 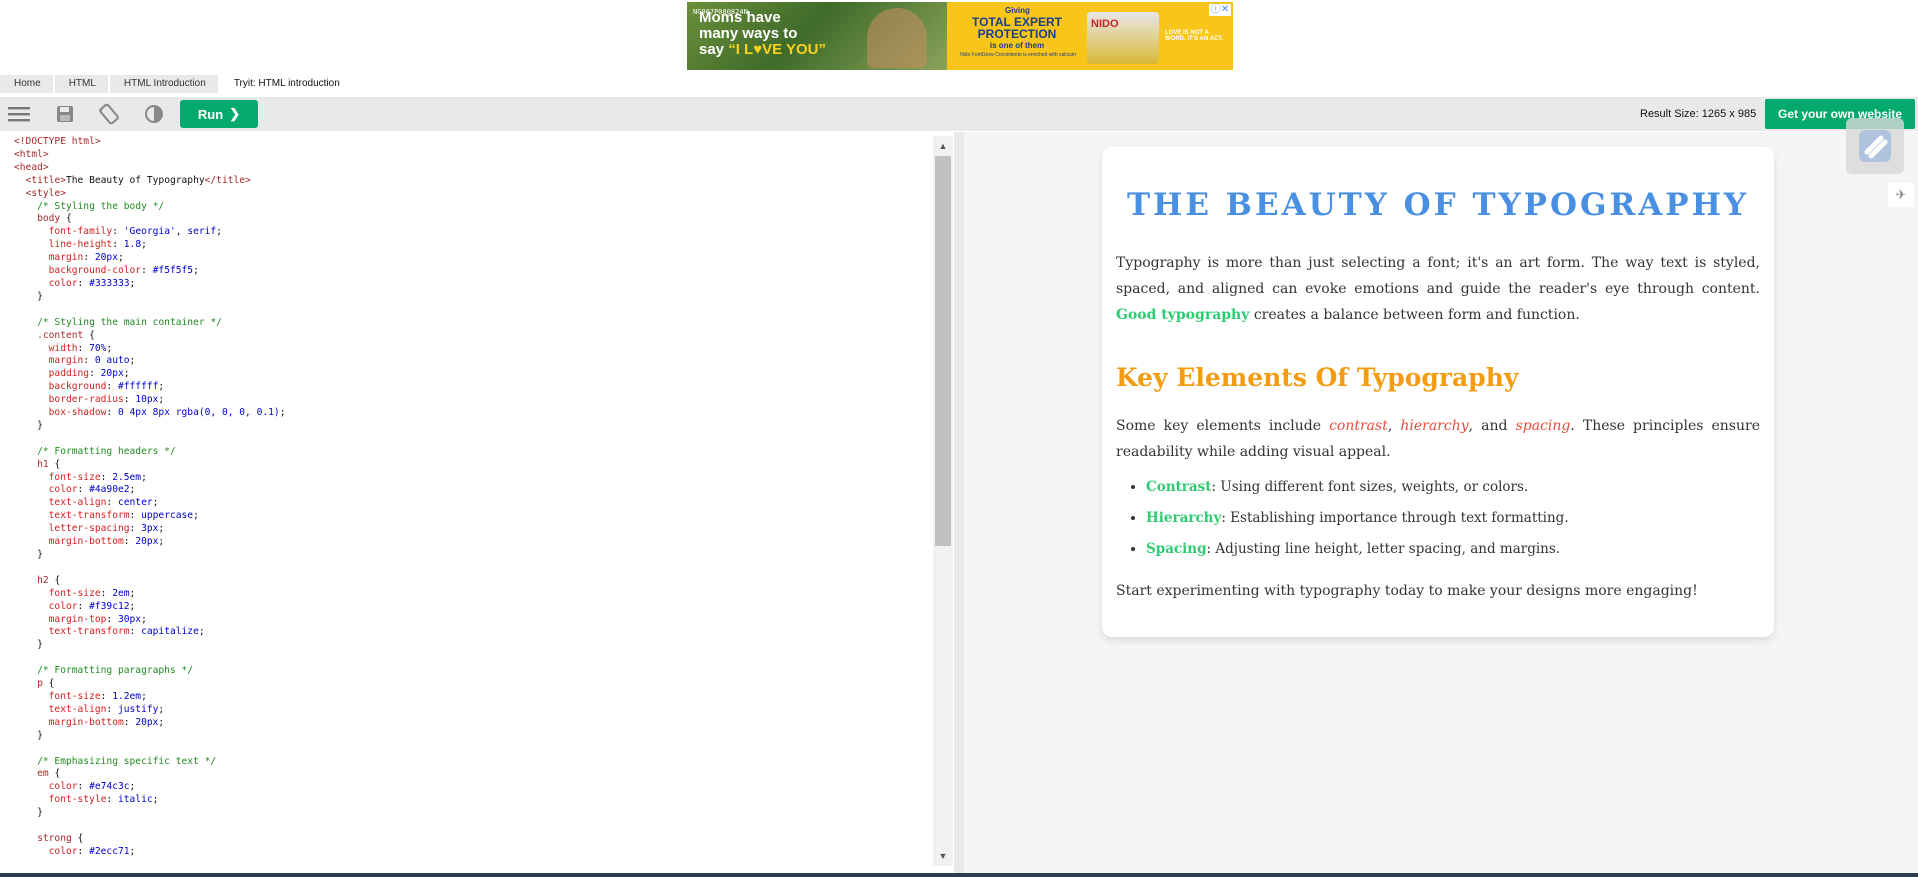 I want to click on code-line: em {, so click(x=150, y=774).